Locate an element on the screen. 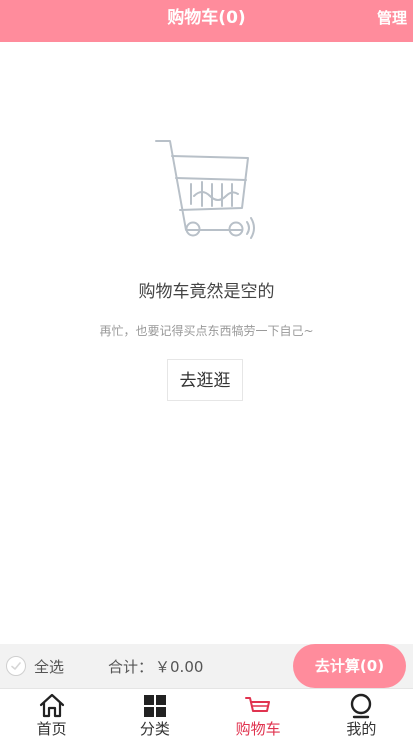  empty-cart-icon is located at coordinates (205, 189).